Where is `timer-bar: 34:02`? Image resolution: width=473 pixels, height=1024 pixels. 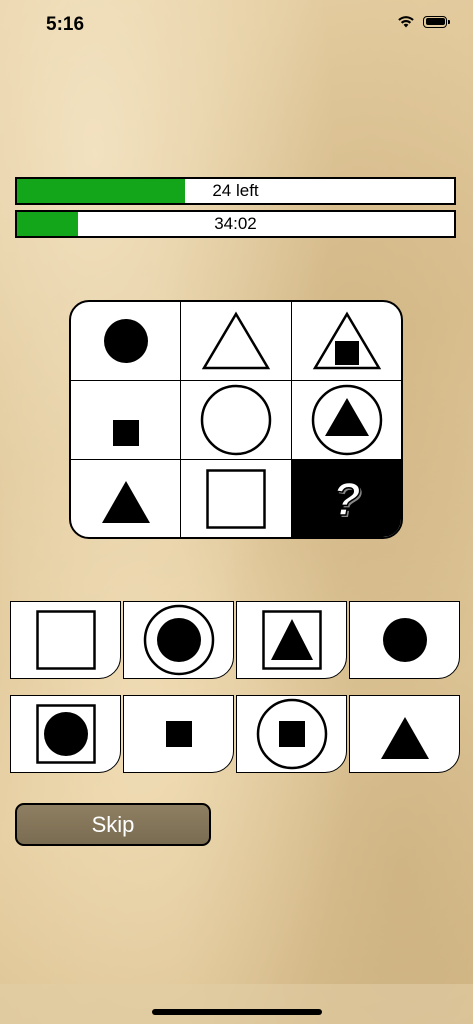
timer-bar: 34:02 is located at coordinates (235, 224).